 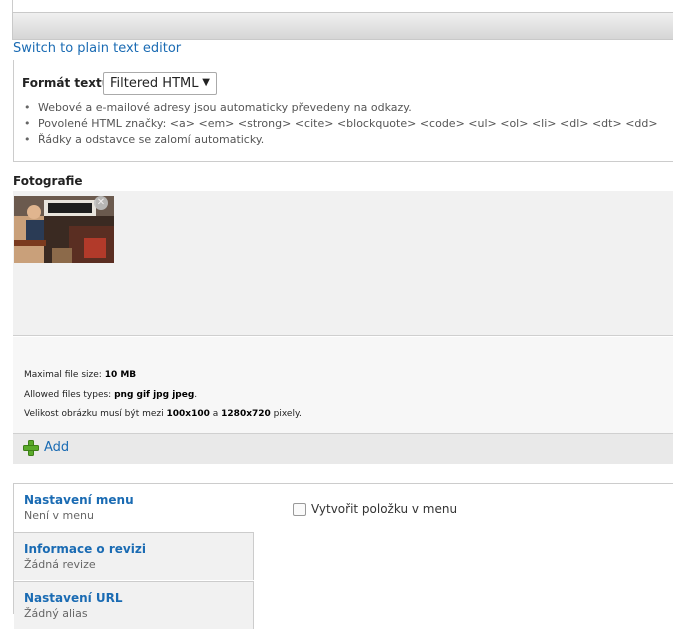 I want to click on tab-revision-info: Informace o revizi Žádná revize, so click(x=134, y=556).